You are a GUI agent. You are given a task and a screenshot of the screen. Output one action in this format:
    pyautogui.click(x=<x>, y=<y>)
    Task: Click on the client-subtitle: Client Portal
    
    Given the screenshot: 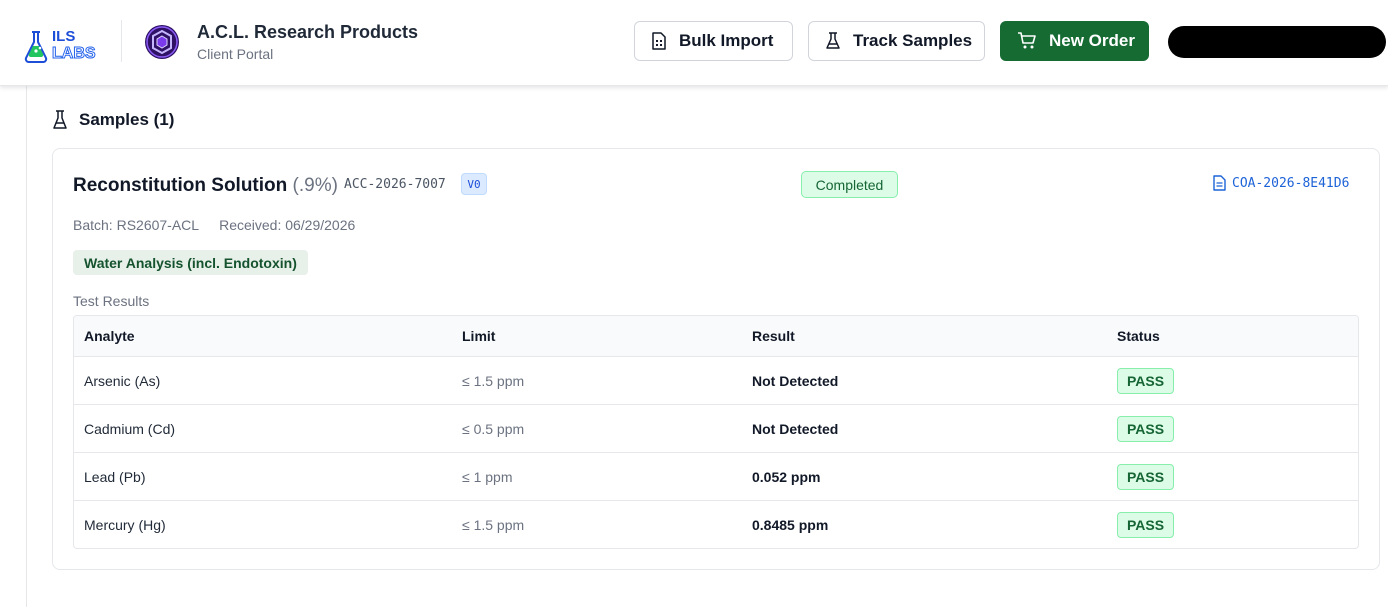 What is the action you would take?
    pyautogui.click(x=235, y=54)
    